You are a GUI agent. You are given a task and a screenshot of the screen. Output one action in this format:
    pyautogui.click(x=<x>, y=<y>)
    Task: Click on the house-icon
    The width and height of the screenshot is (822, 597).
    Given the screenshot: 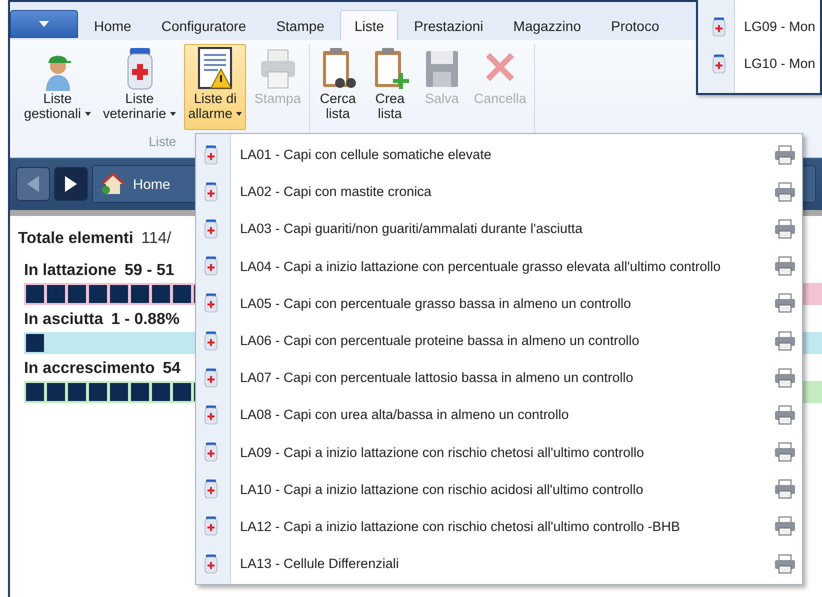 What is the action you would take?
    pyautogui.click(x=113, y=184)
    